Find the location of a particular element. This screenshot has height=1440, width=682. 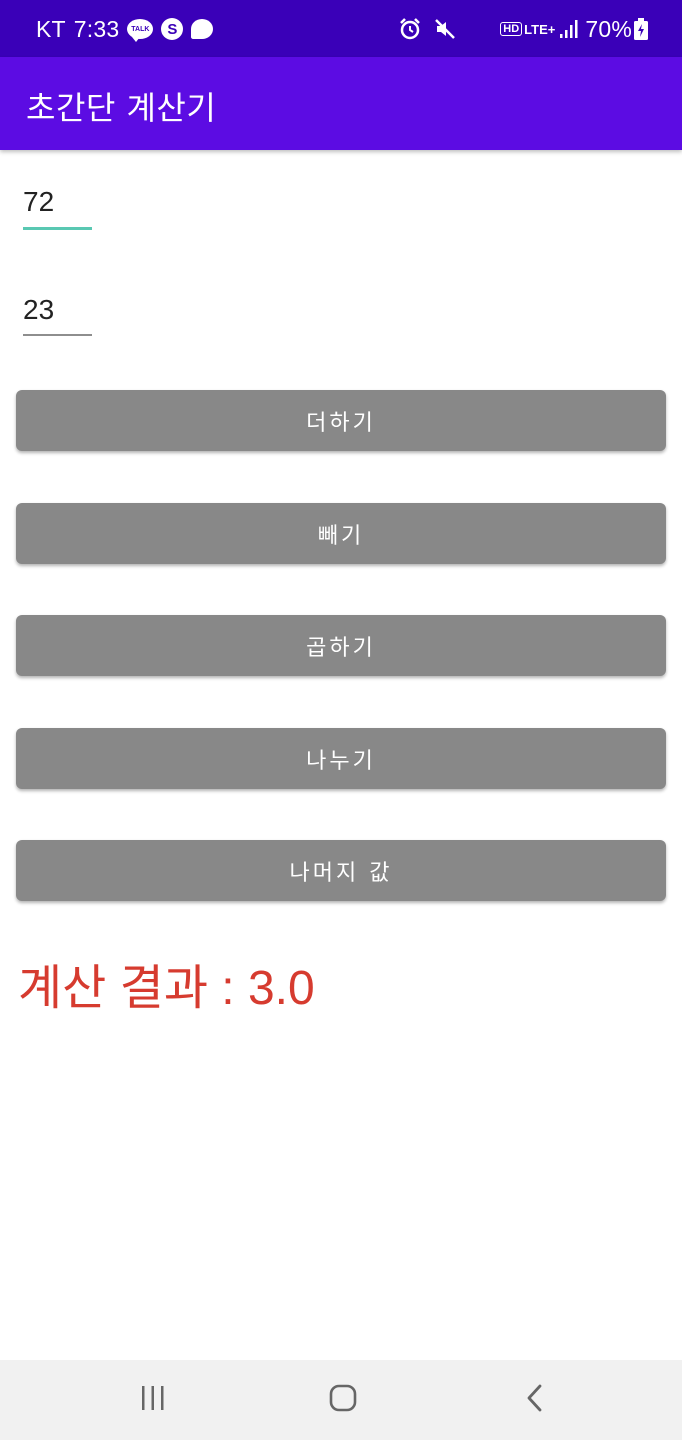

signal-icon is located at coordinates (569, 29).